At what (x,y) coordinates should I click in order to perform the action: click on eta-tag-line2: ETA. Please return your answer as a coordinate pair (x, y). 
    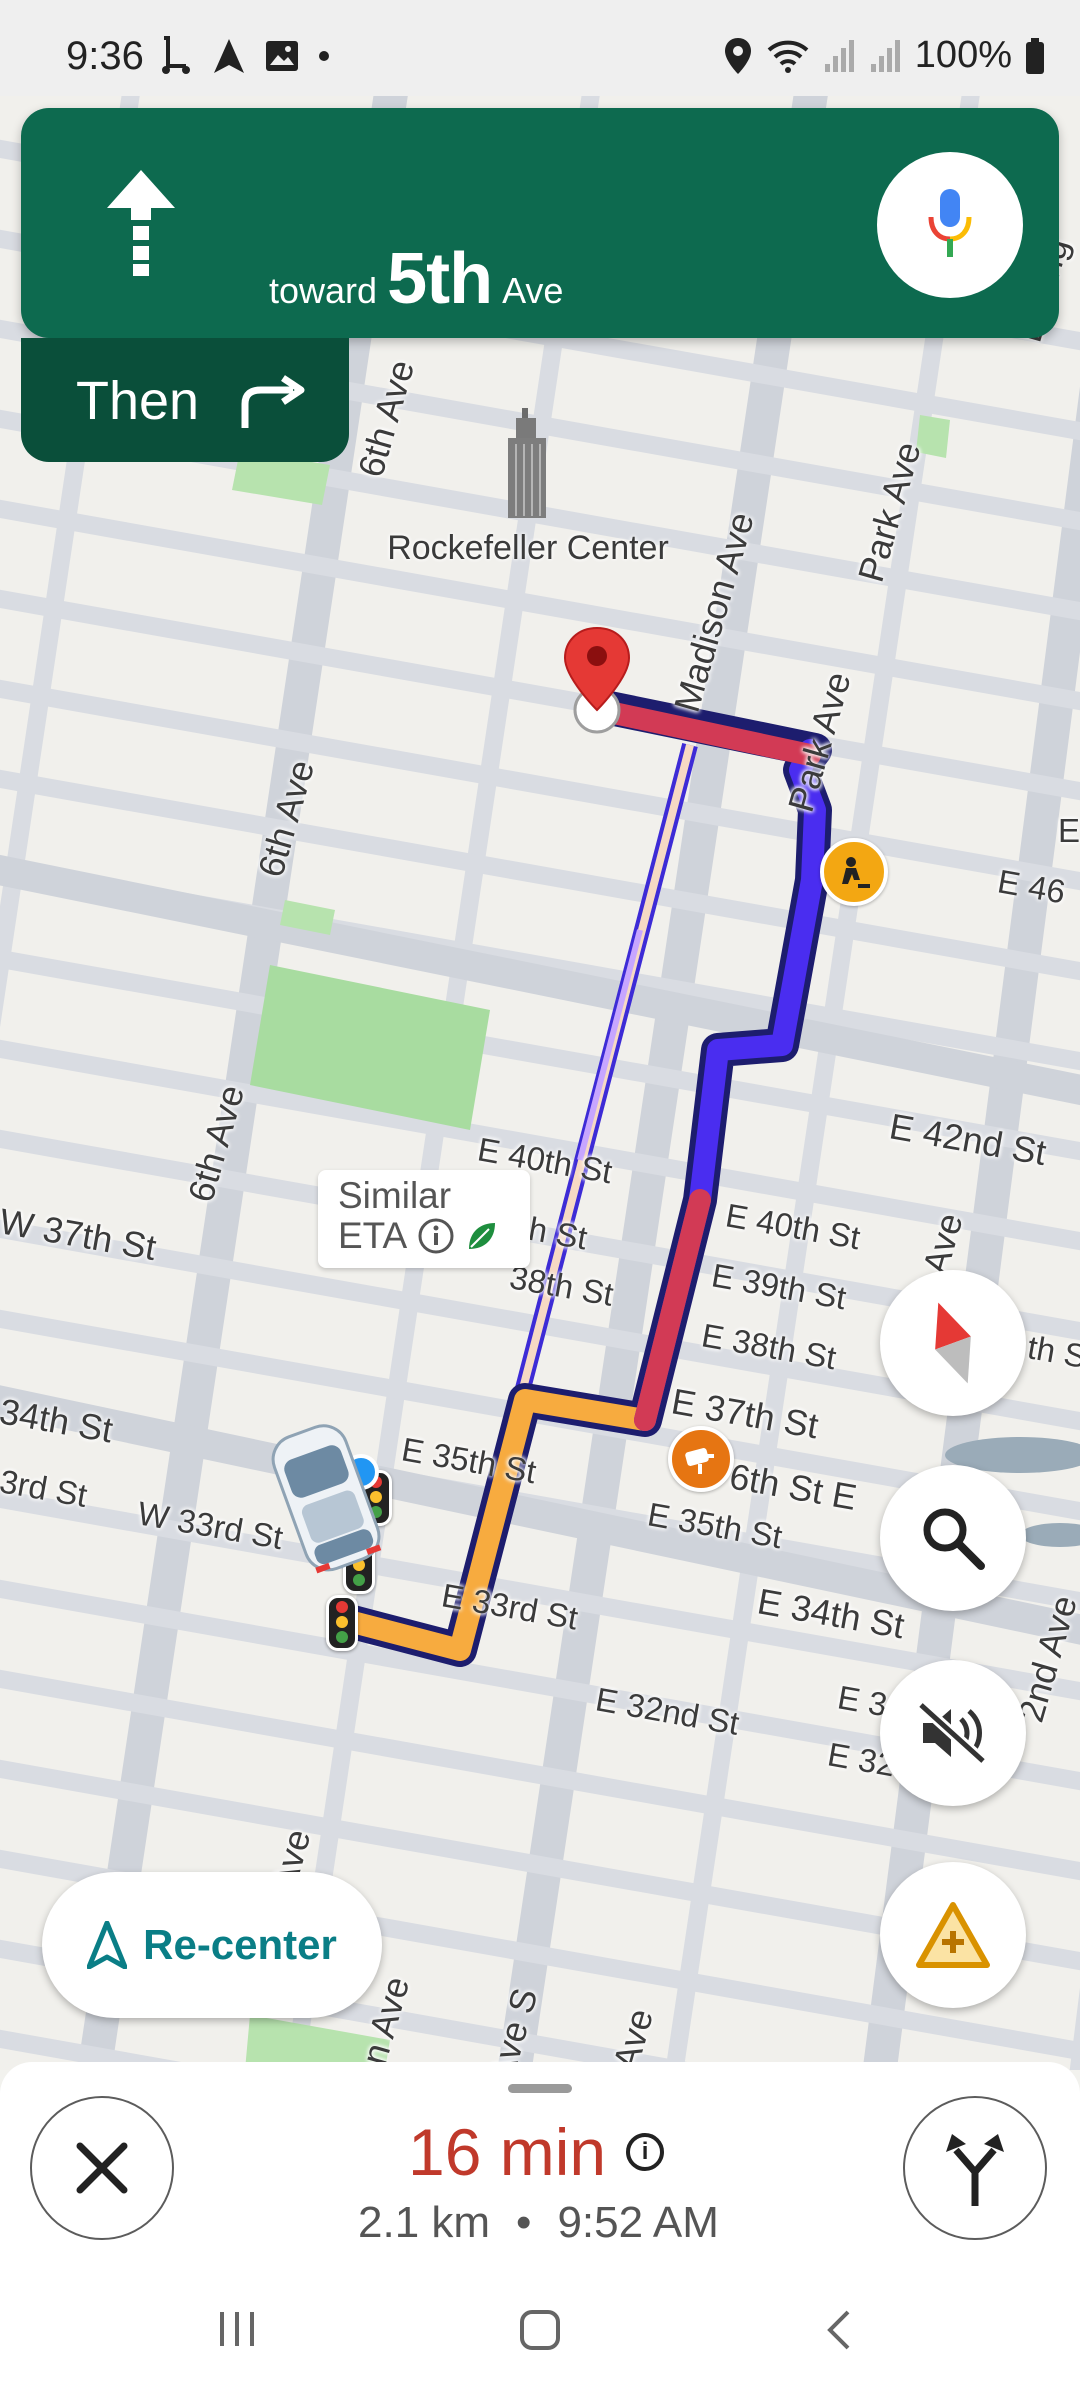
    Looking at the image, I should click on (373, 1235).